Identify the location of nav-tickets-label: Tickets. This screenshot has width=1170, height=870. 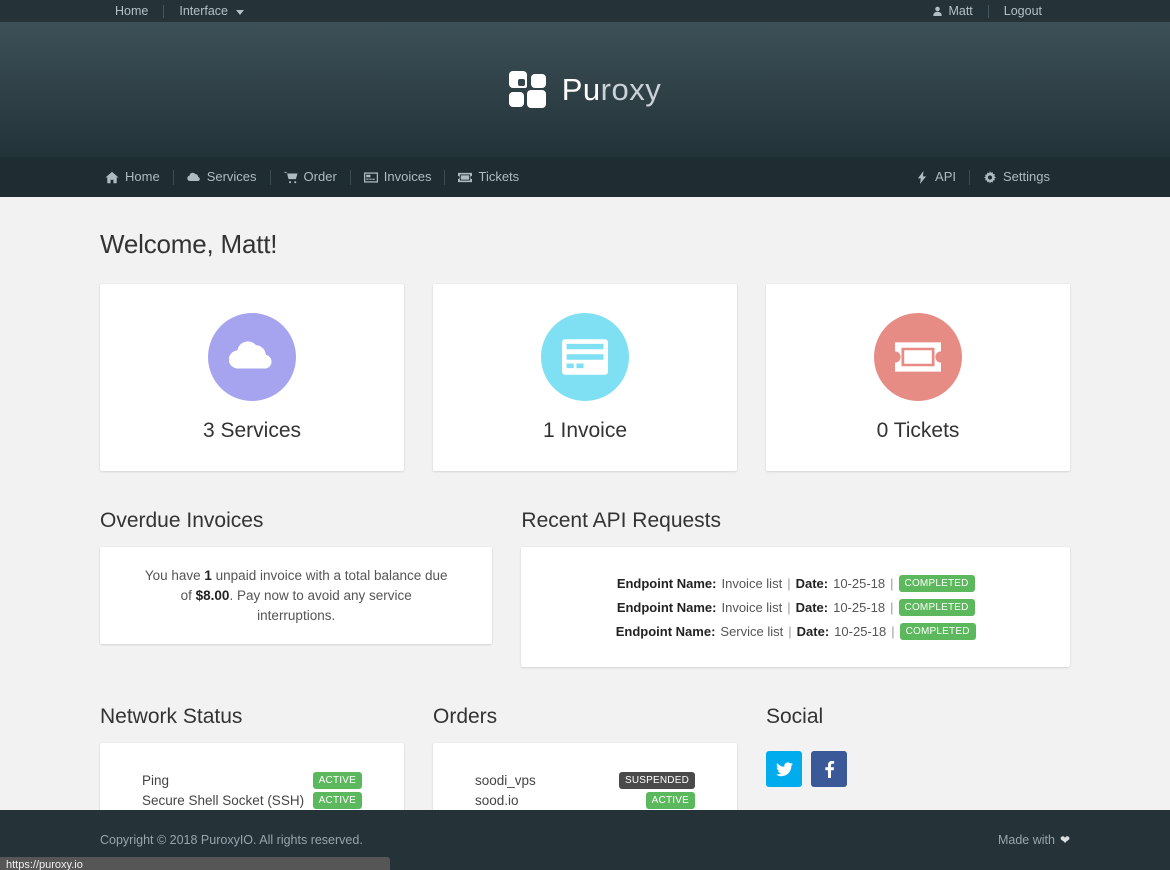
(499, 176).